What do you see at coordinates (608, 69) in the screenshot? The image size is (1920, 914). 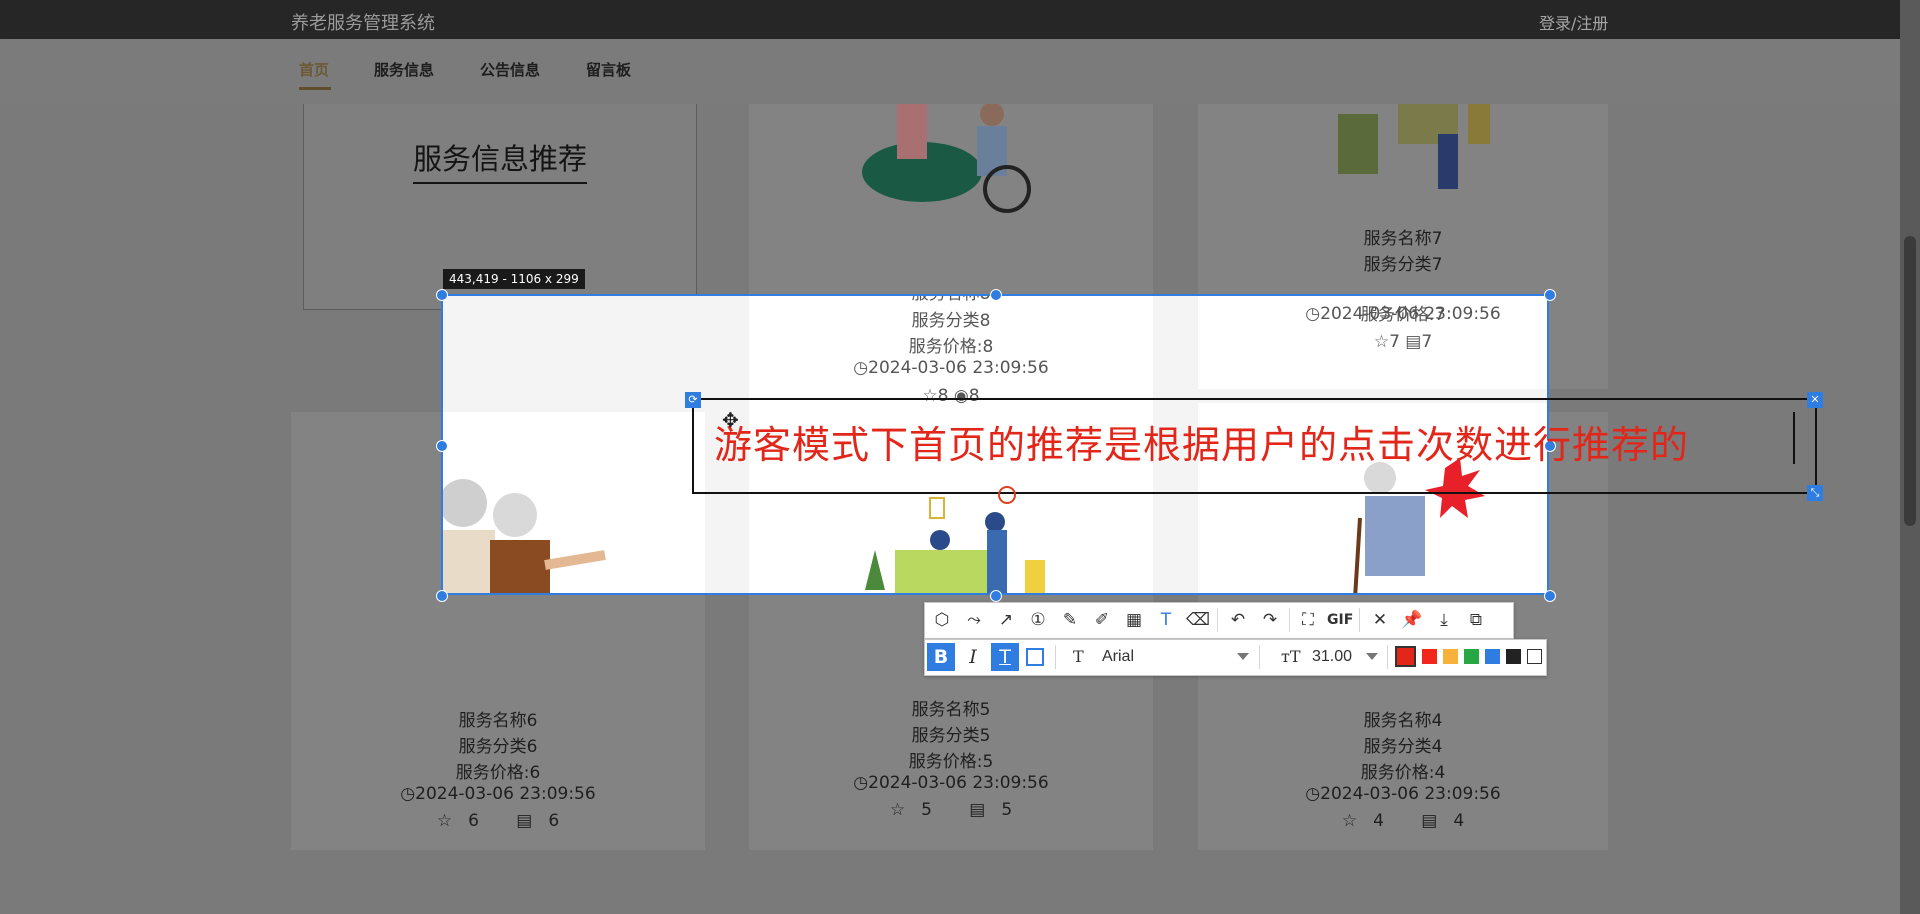 I see `nav-message-board: 留言板` at bounding box center [608, 69].